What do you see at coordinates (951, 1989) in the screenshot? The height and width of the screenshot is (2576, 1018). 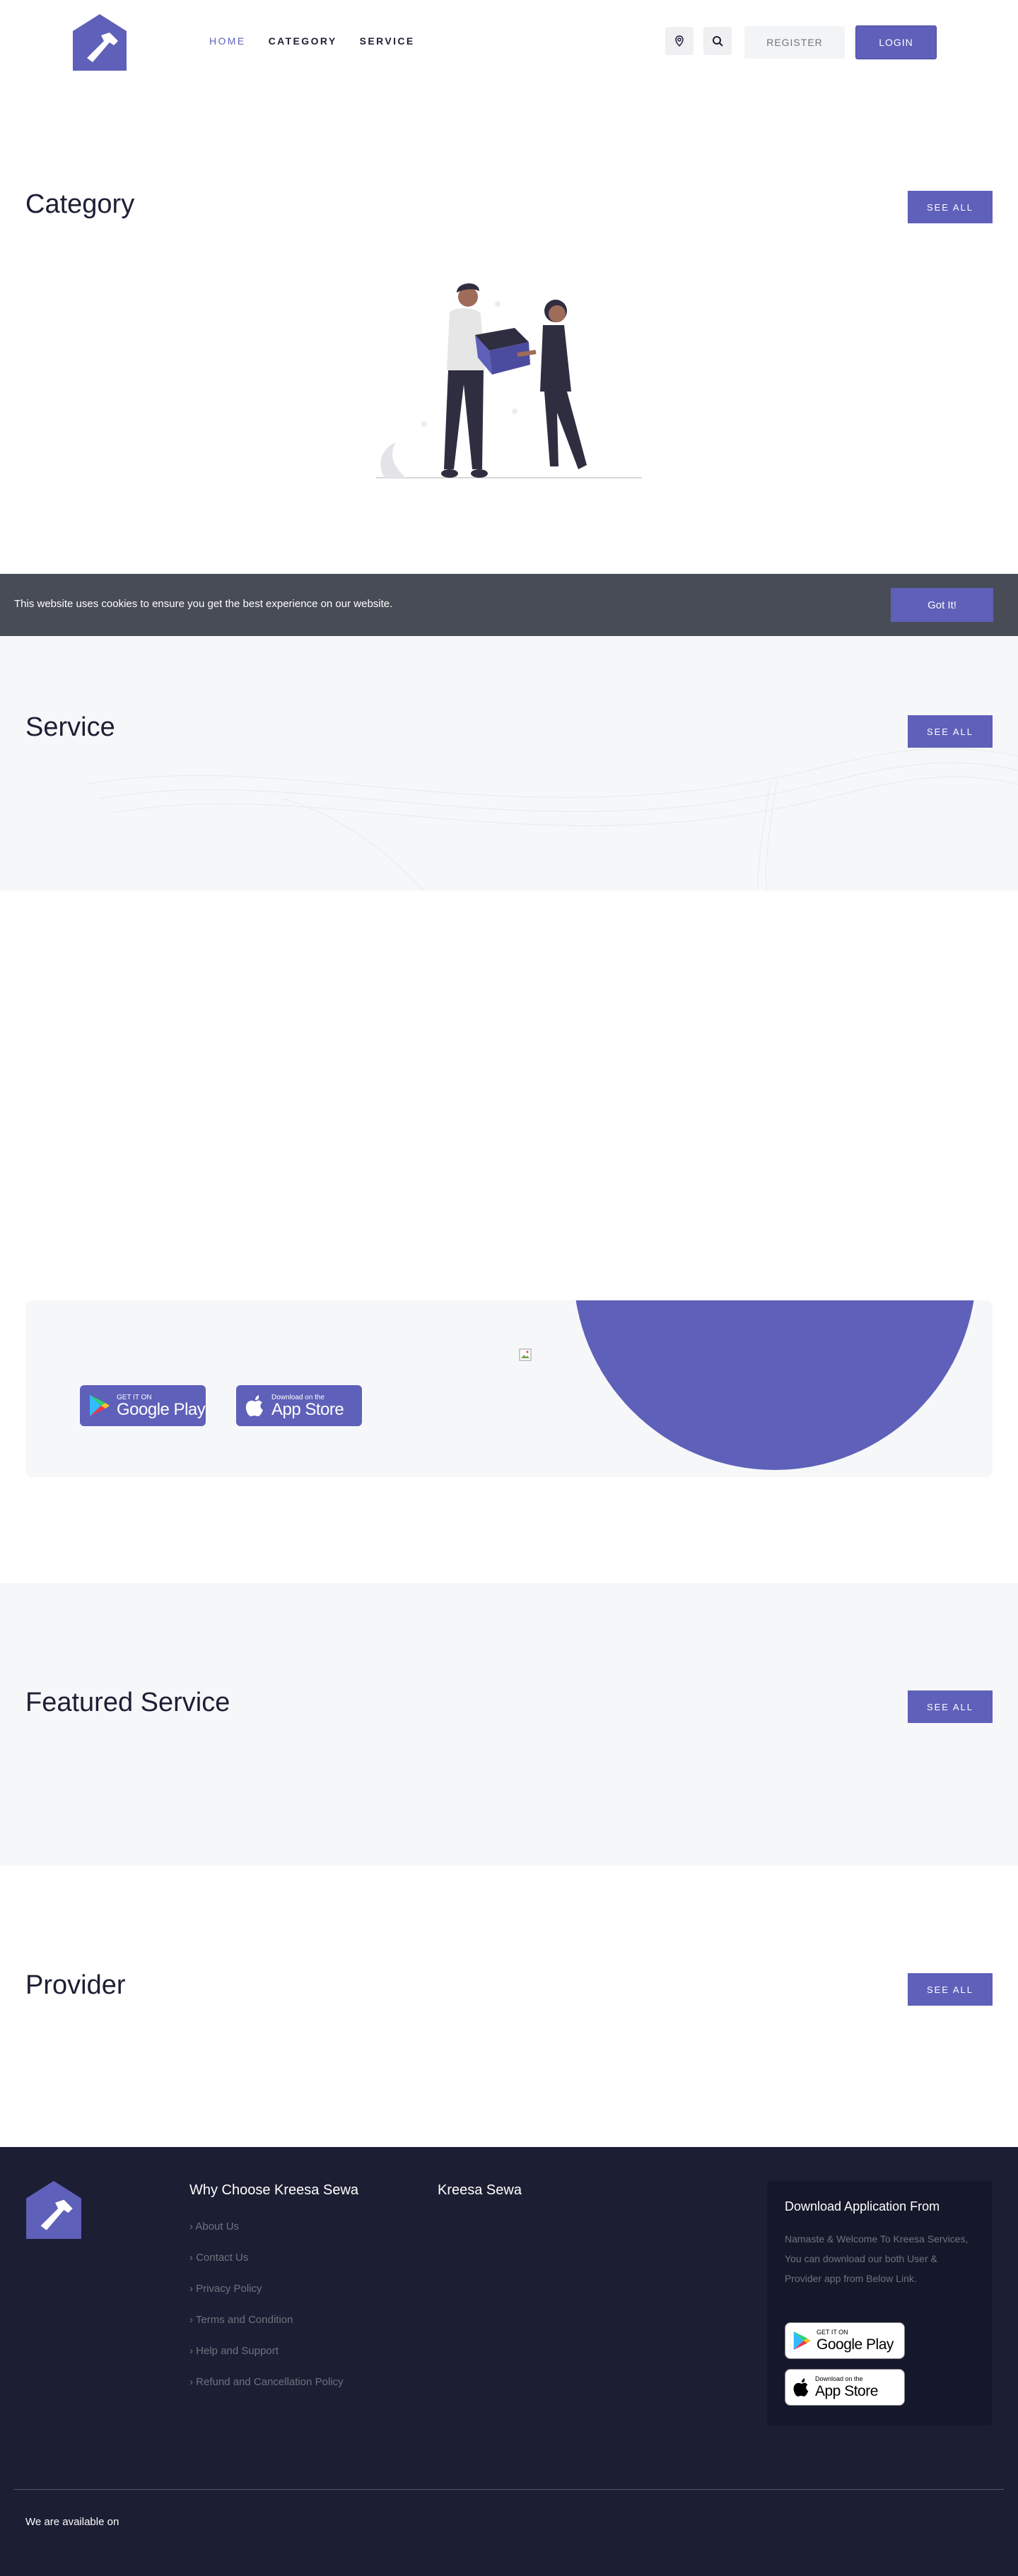 I see `provider-see-all-button: SEE ALL` at bounding box center [951, 1989].